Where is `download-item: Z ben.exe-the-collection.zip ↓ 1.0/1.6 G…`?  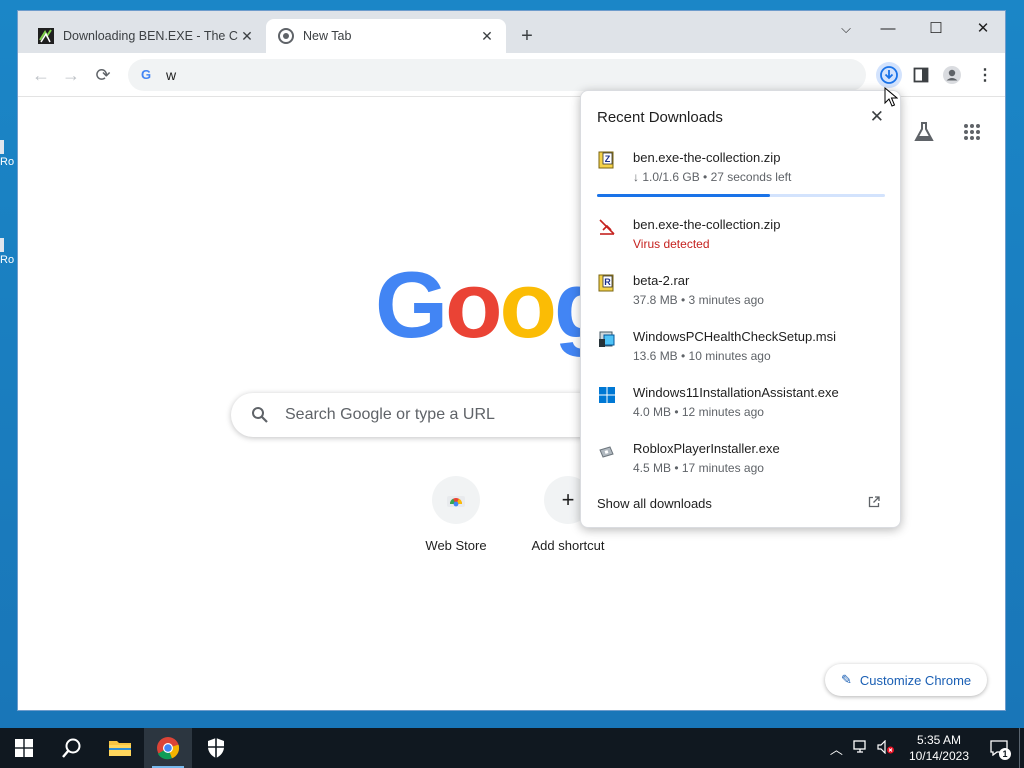 download-item: Z ben.exe-the-collection.zip ↓ 1.0/1.6 G… is located at coordinates (742, 168).